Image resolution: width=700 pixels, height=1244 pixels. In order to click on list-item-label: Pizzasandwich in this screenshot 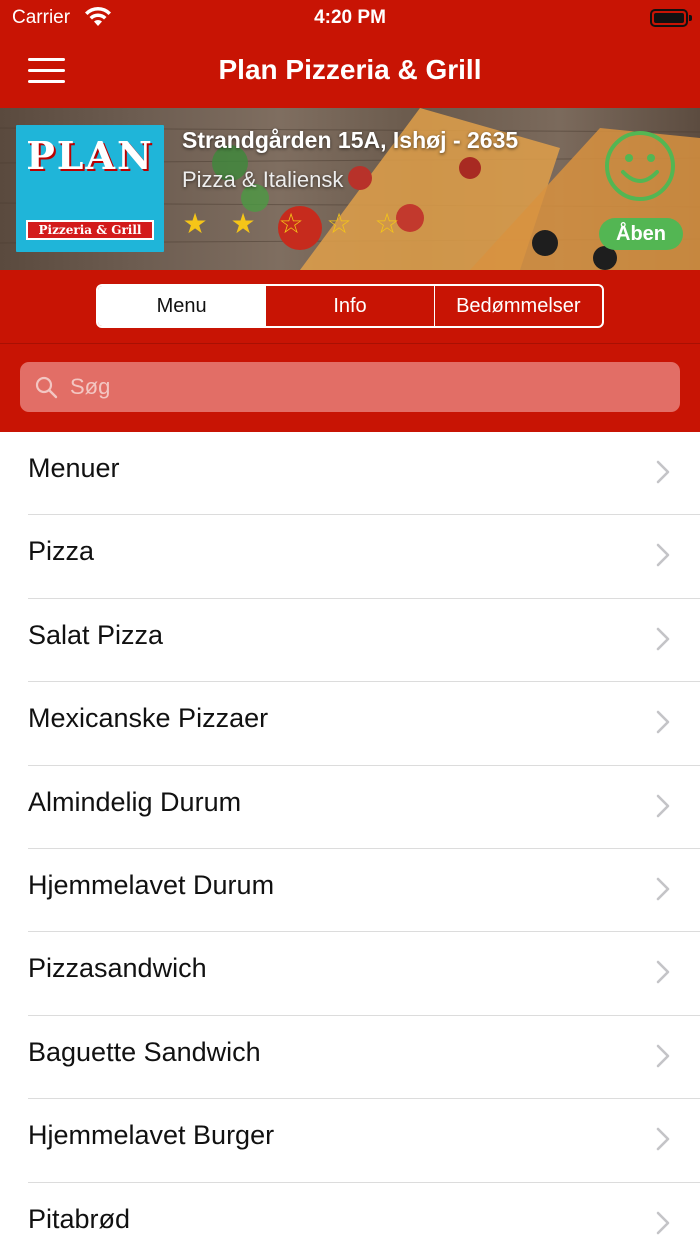, I will do `click(117, 968)`.